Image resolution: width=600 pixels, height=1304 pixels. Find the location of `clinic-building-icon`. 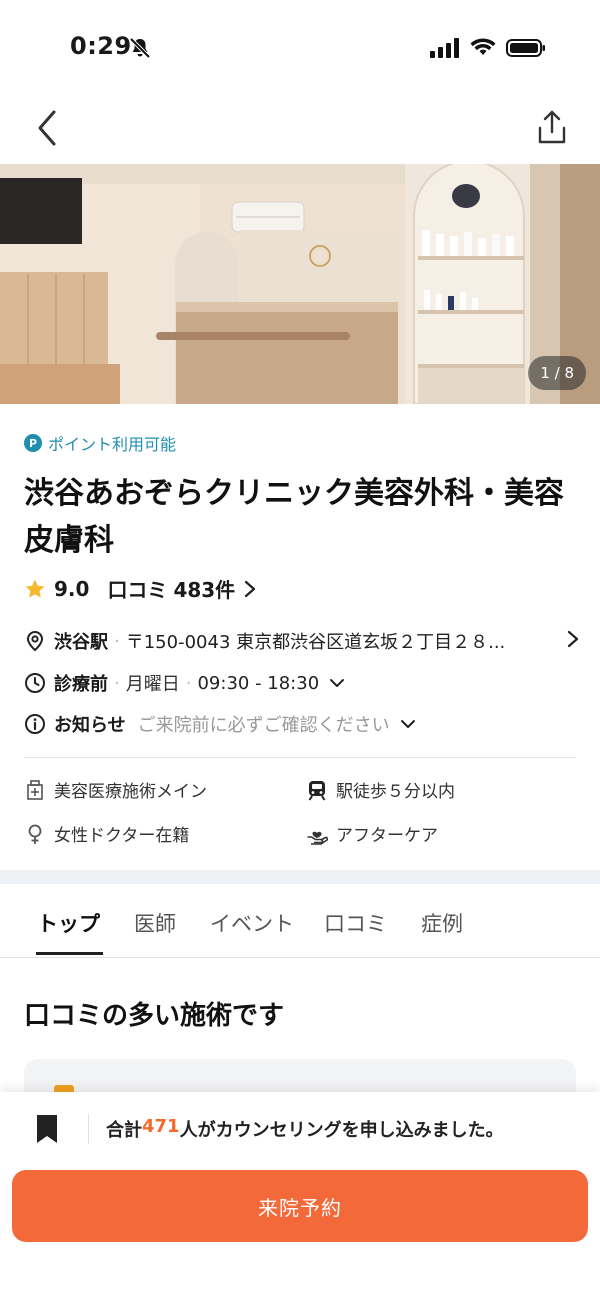

clinic-building-icon is located at coordinates (35, 789).